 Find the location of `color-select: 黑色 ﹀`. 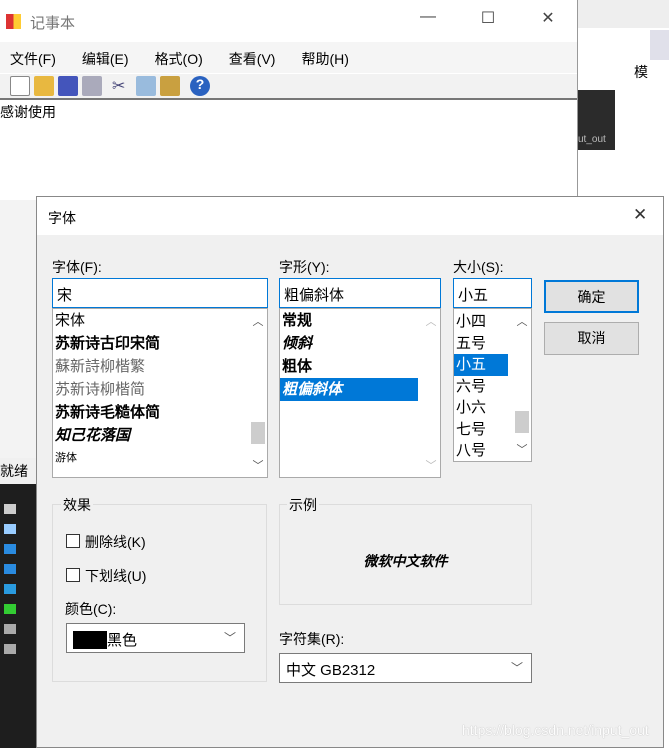

color-select: 黑色 ﹀ is located at coordinates (155, 638).